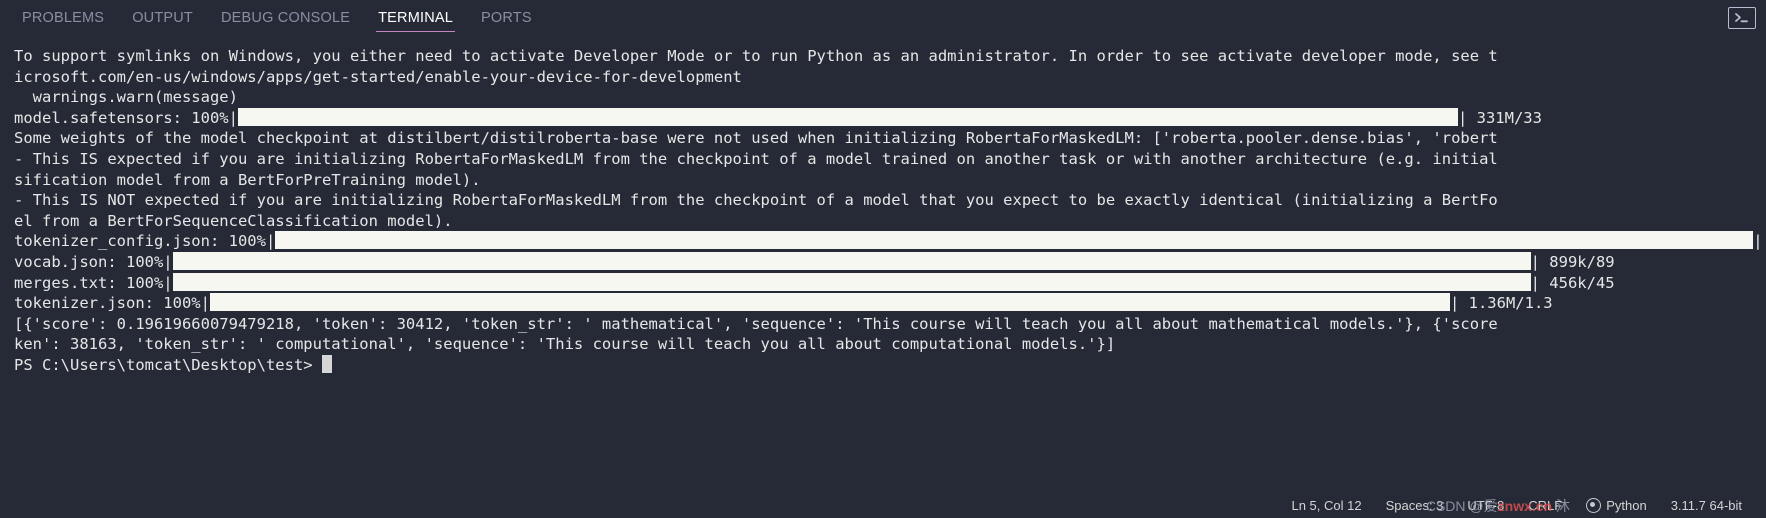 The image size is (1766, 518). I want to click on status-encoding: UTF-8, so click(1485, 505).